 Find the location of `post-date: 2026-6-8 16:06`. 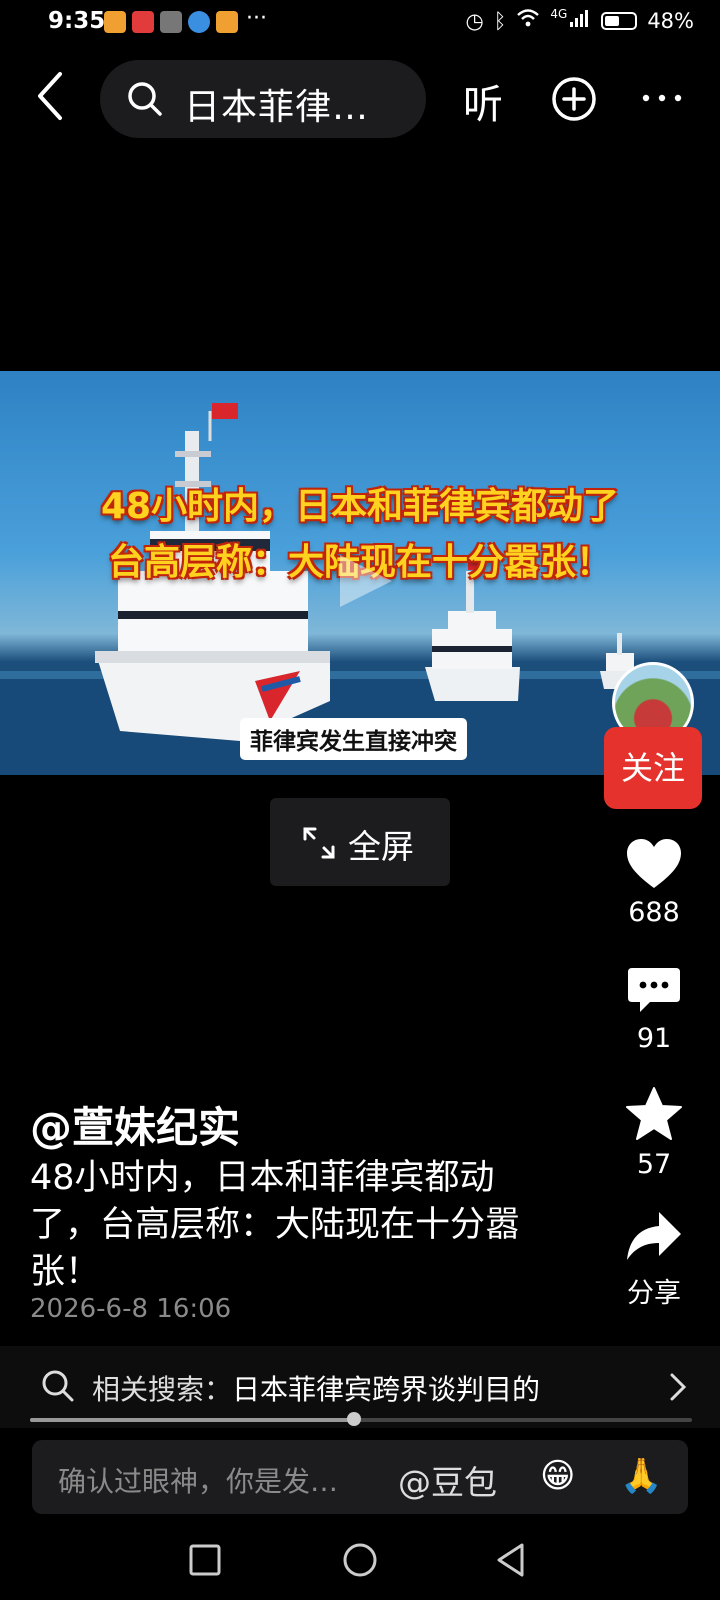

post-date: 2026-6-8 16:06 is located at coordinates (131, 1309).